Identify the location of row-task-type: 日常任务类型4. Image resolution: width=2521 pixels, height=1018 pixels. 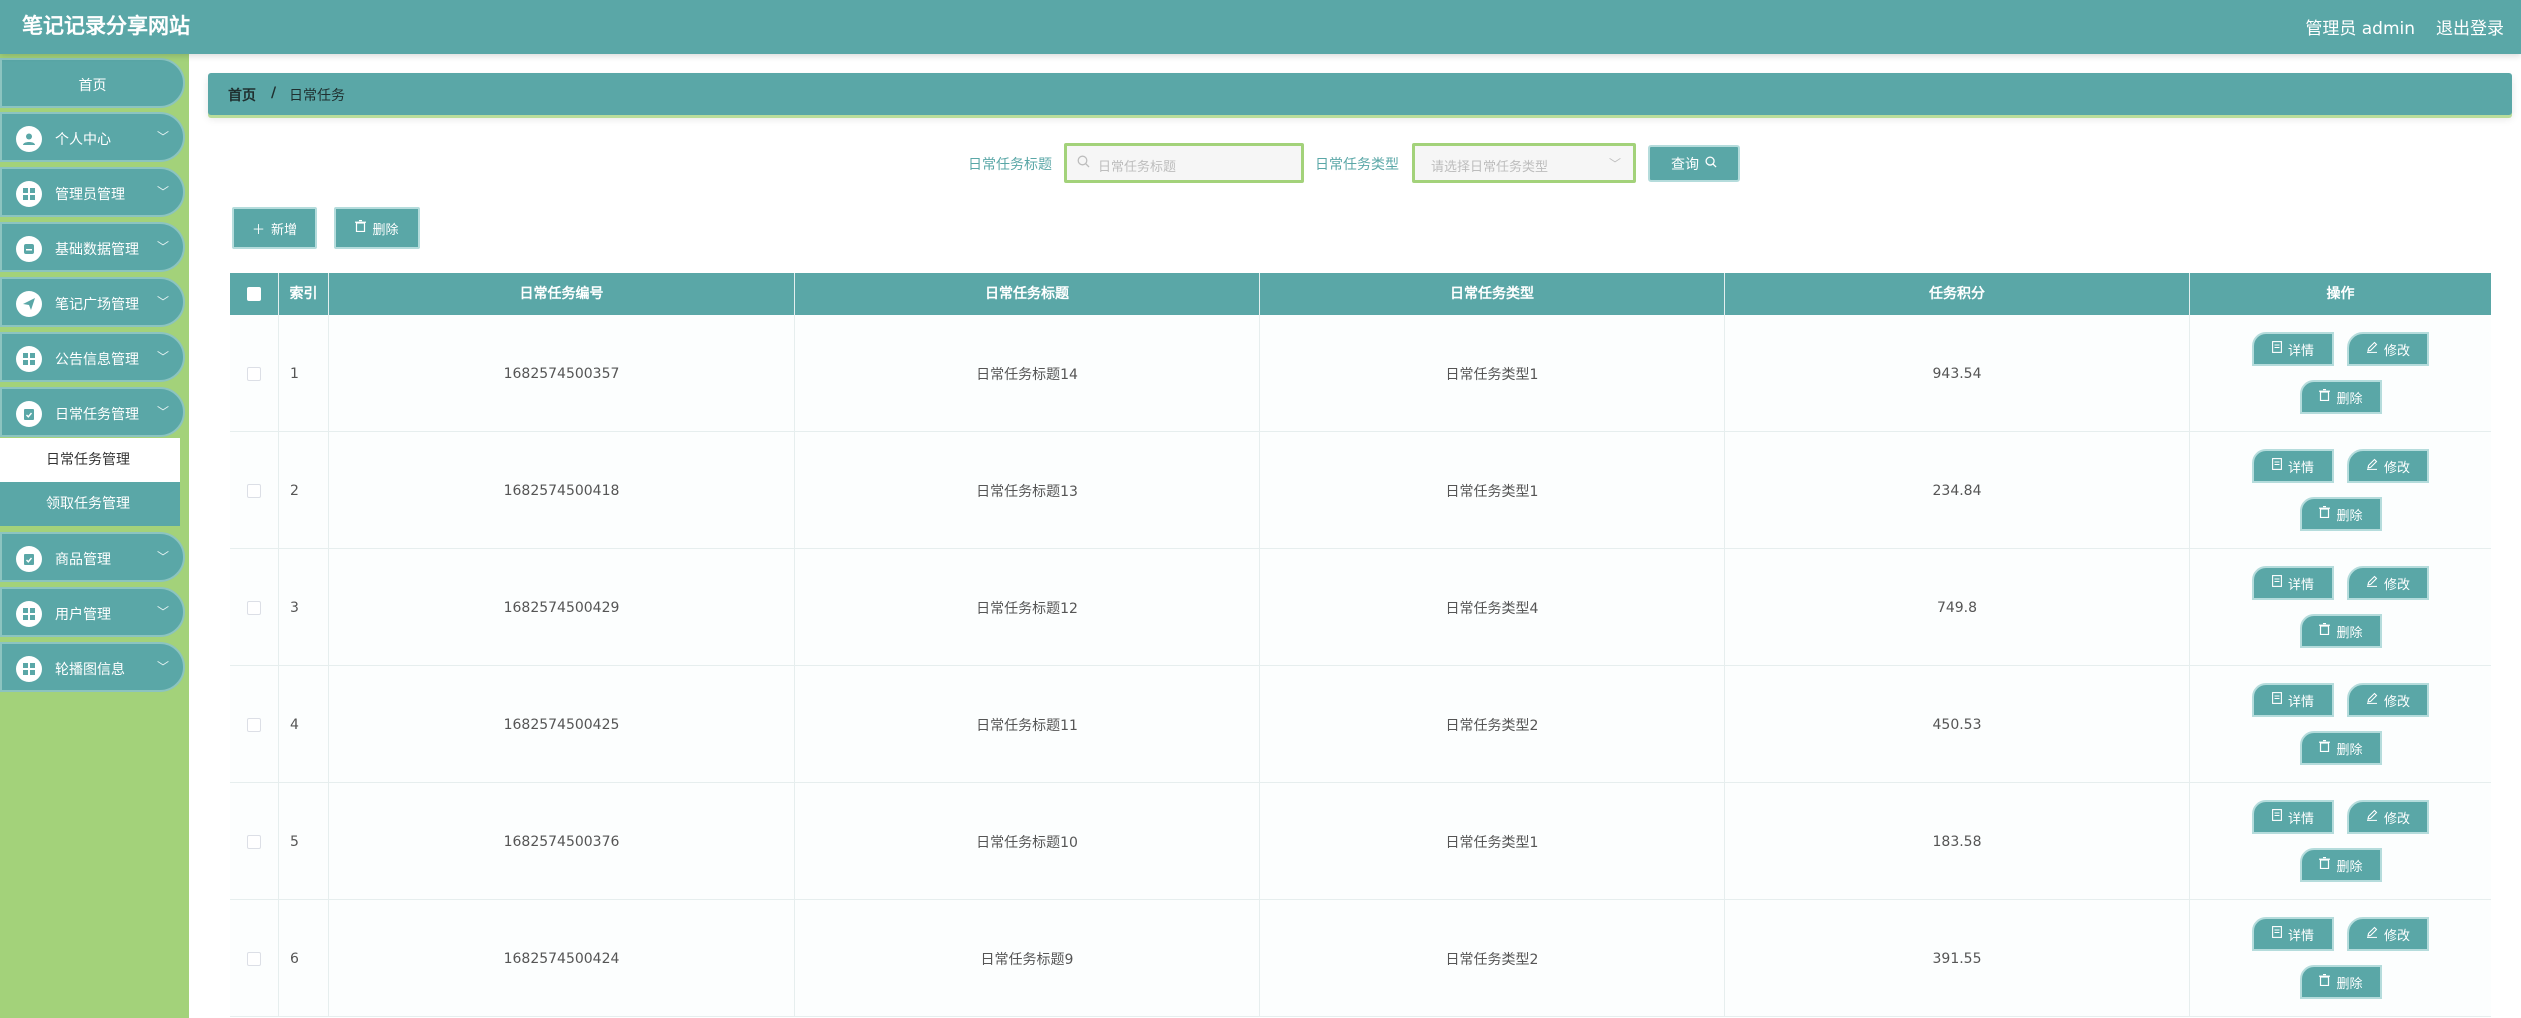
(1492, 607).